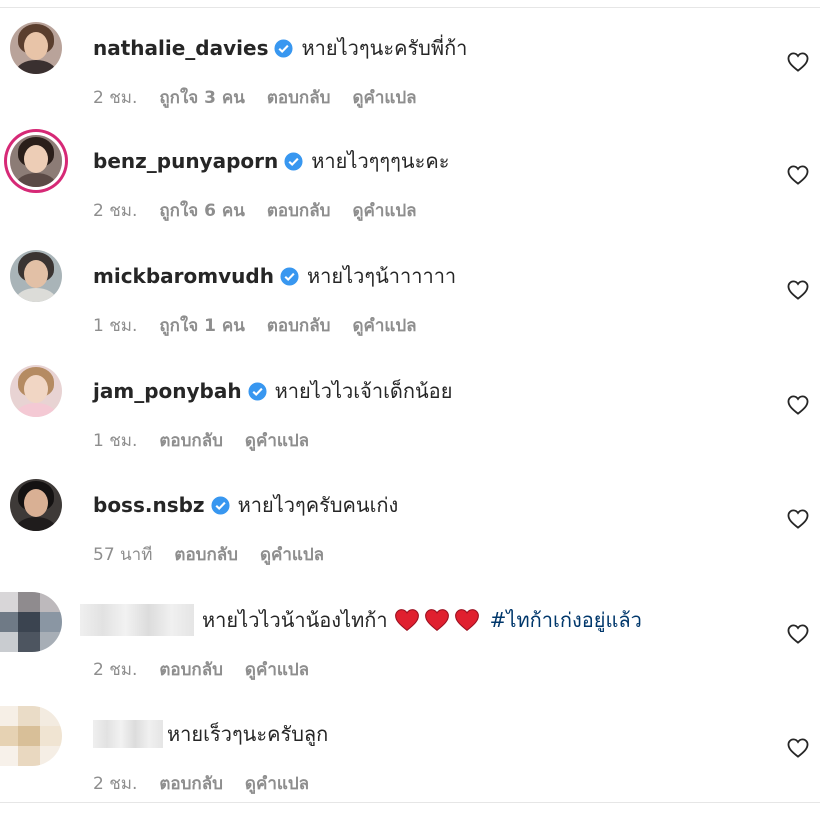  Describe the element at coordinates (185, 161) in the screenshot. I see `username-link: benz_punyaporn` at that location.